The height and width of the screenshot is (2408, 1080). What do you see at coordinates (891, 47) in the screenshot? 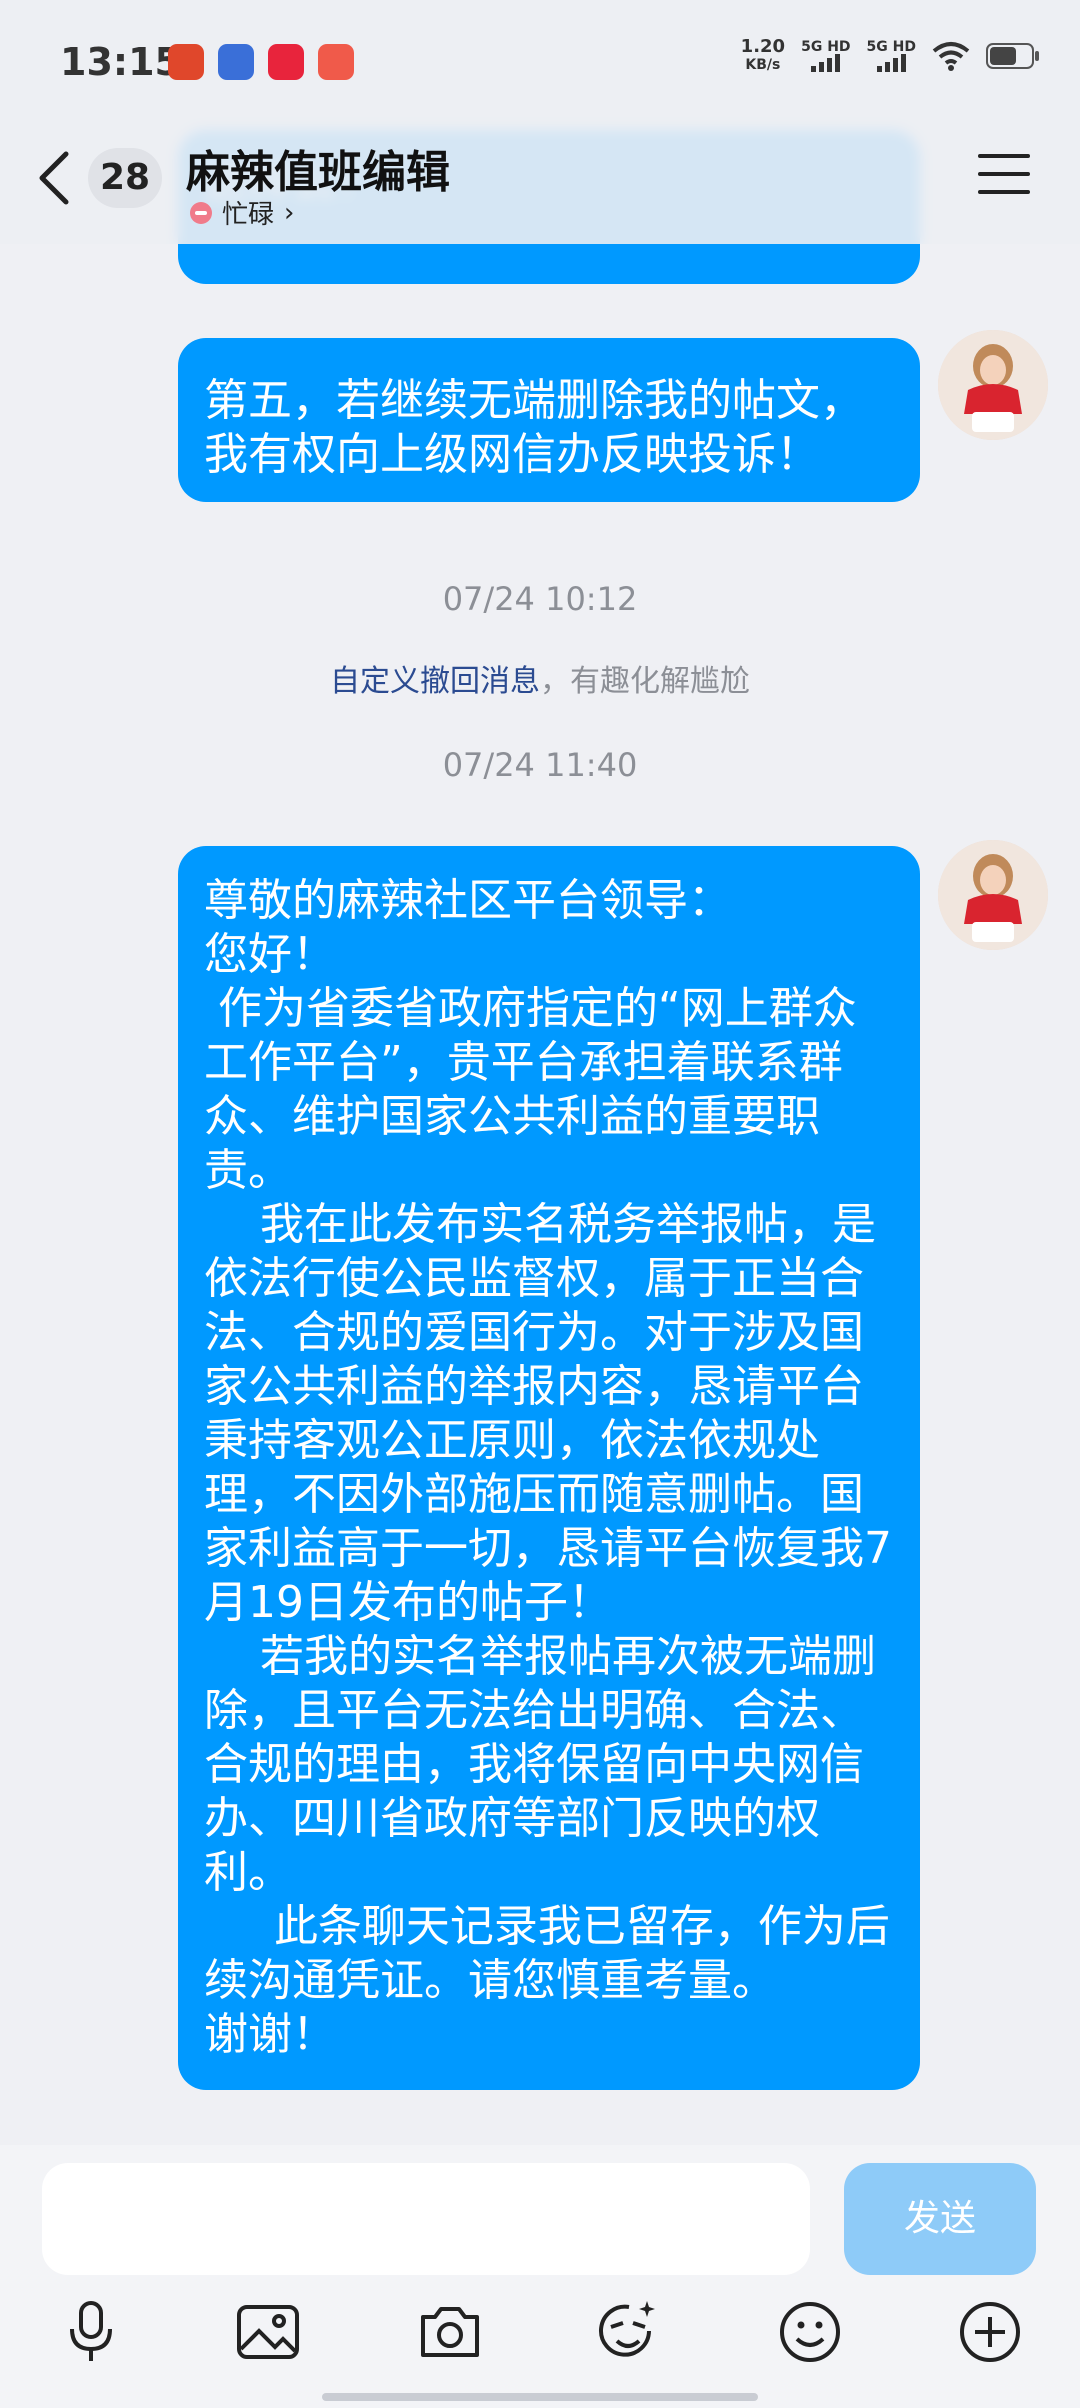
I see `sim2-label: 5G HD` at bounding box center [891, 47].